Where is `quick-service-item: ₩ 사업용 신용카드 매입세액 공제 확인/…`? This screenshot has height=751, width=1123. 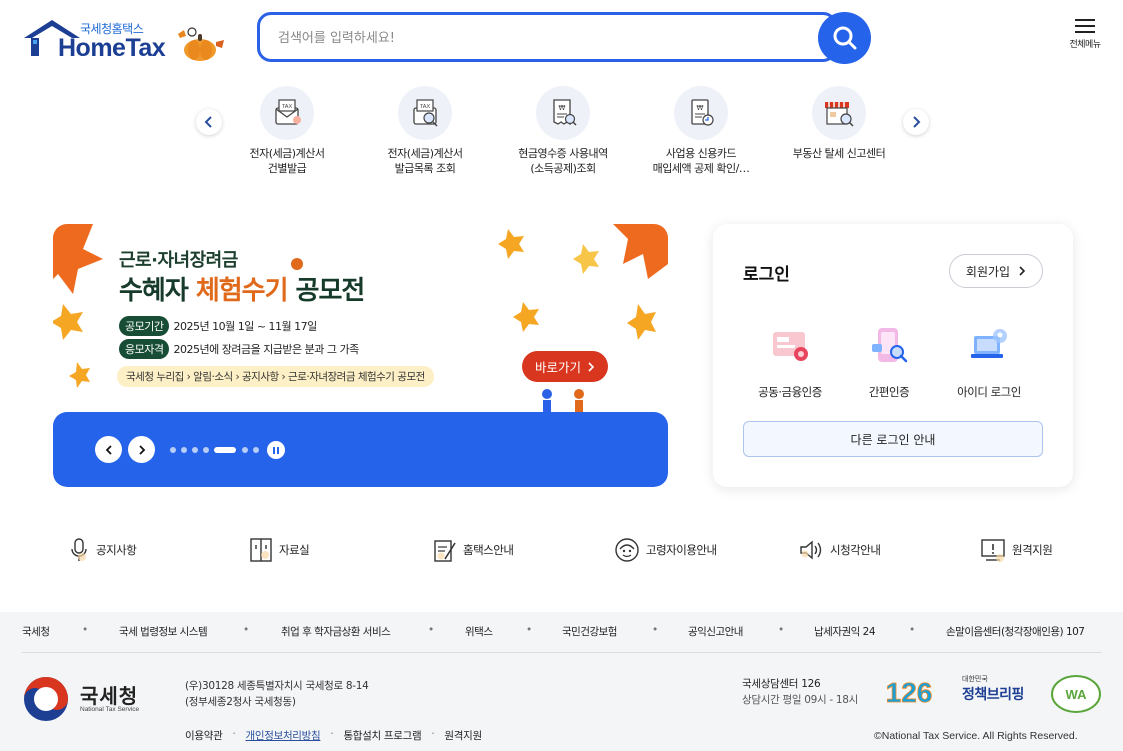
quick-service-item: ₩ 사업용 신용카드 매입세액 공제 확인/… is located at coordinates (701, 131).